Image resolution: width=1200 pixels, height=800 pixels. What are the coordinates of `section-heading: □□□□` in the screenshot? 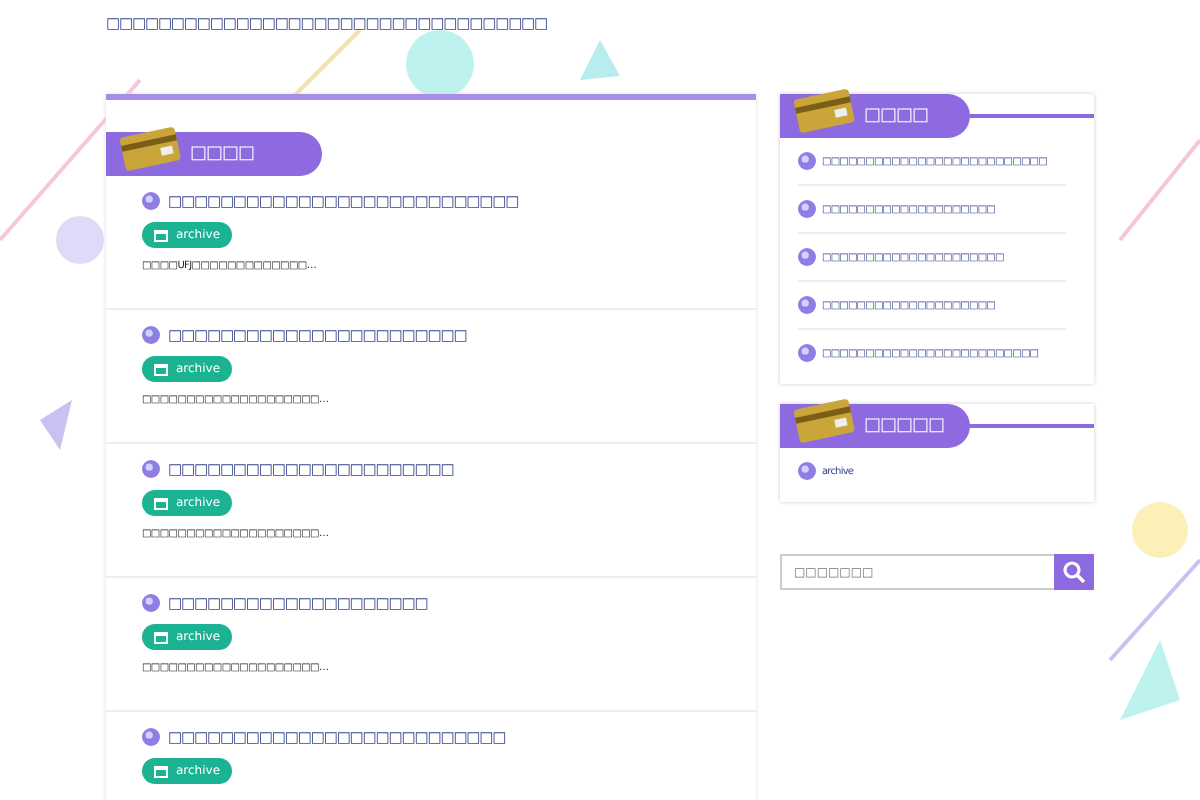 It's located at (214, 154).